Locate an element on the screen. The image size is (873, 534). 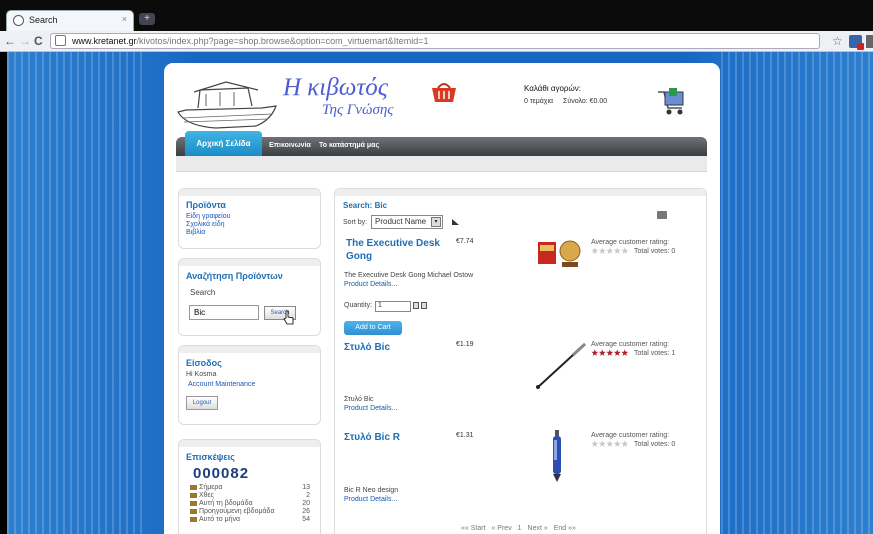
product-price: €7.74 is located at coordinates (465, 241).